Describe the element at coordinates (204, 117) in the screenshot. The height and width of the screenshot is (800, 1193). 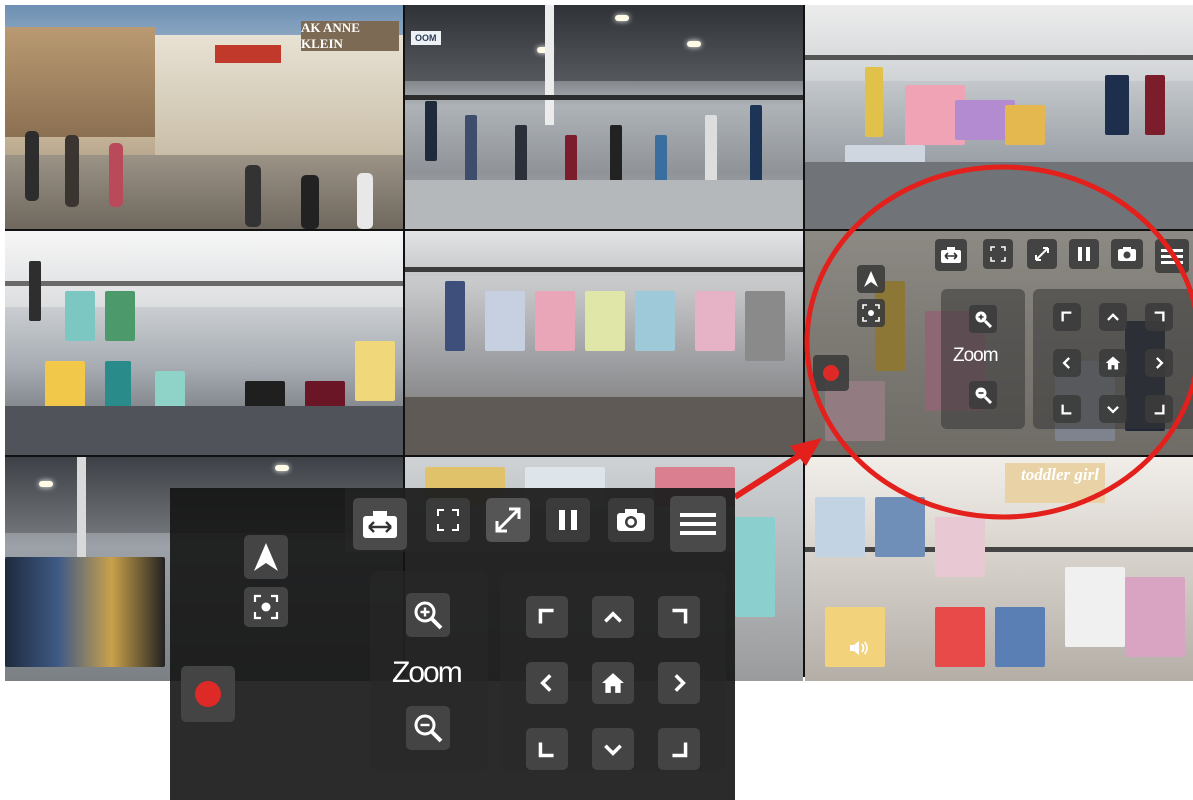
I see `camera-tile-1: AK ANNE KLEIN` at that location.